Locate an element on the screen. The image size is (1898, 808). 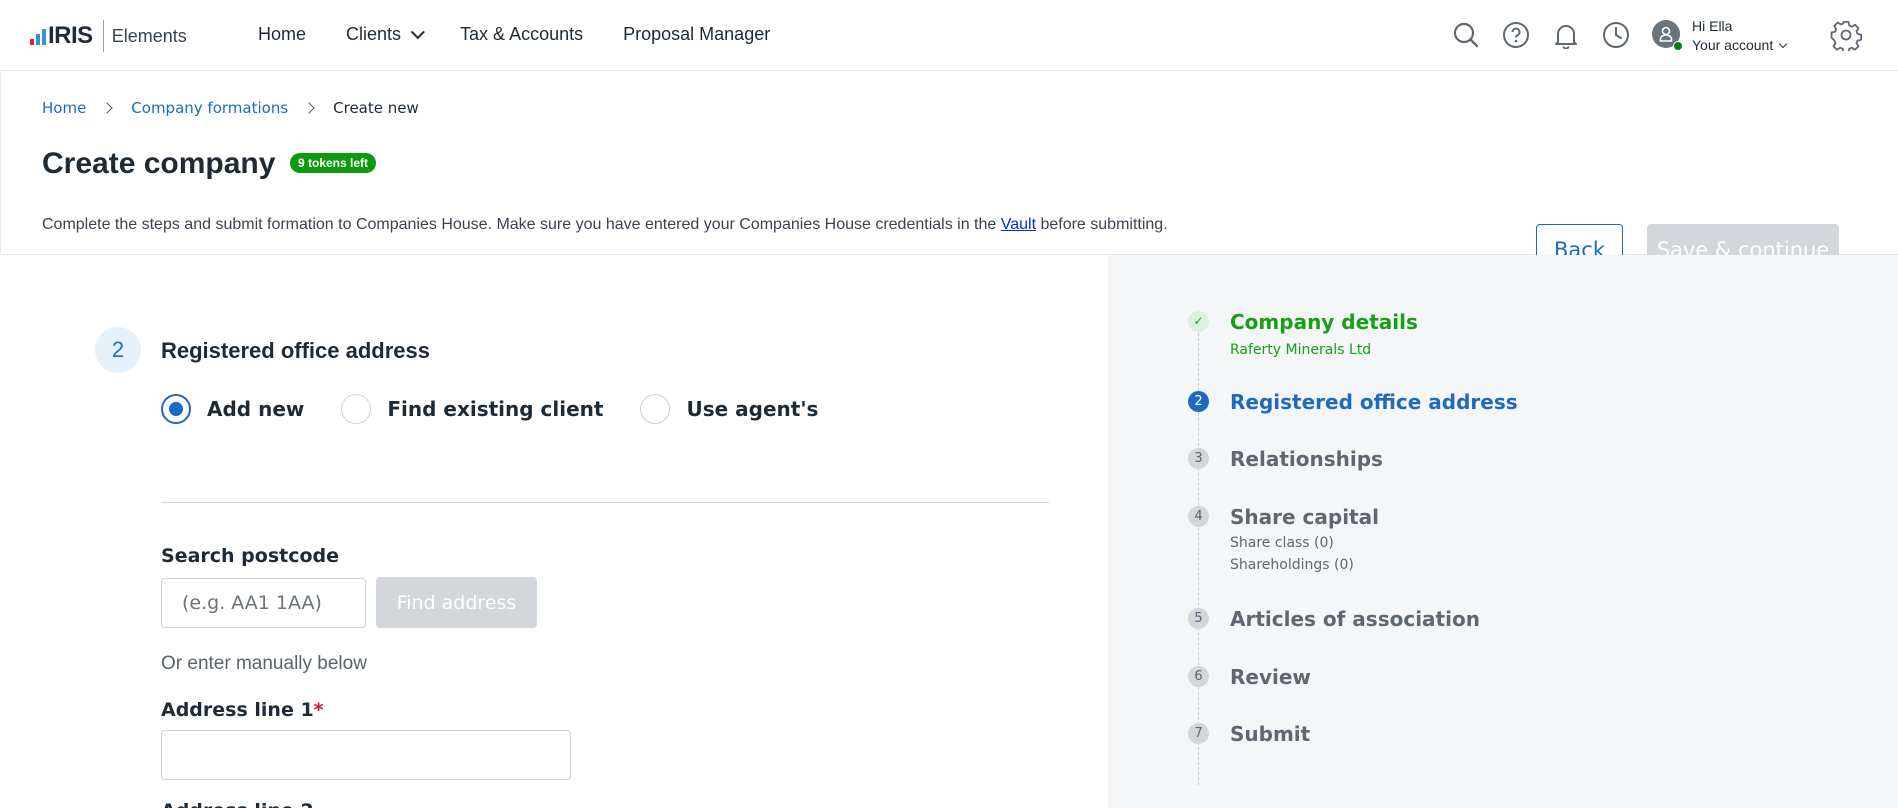
nav-home-label: Home is located at coordinates (282, 34).